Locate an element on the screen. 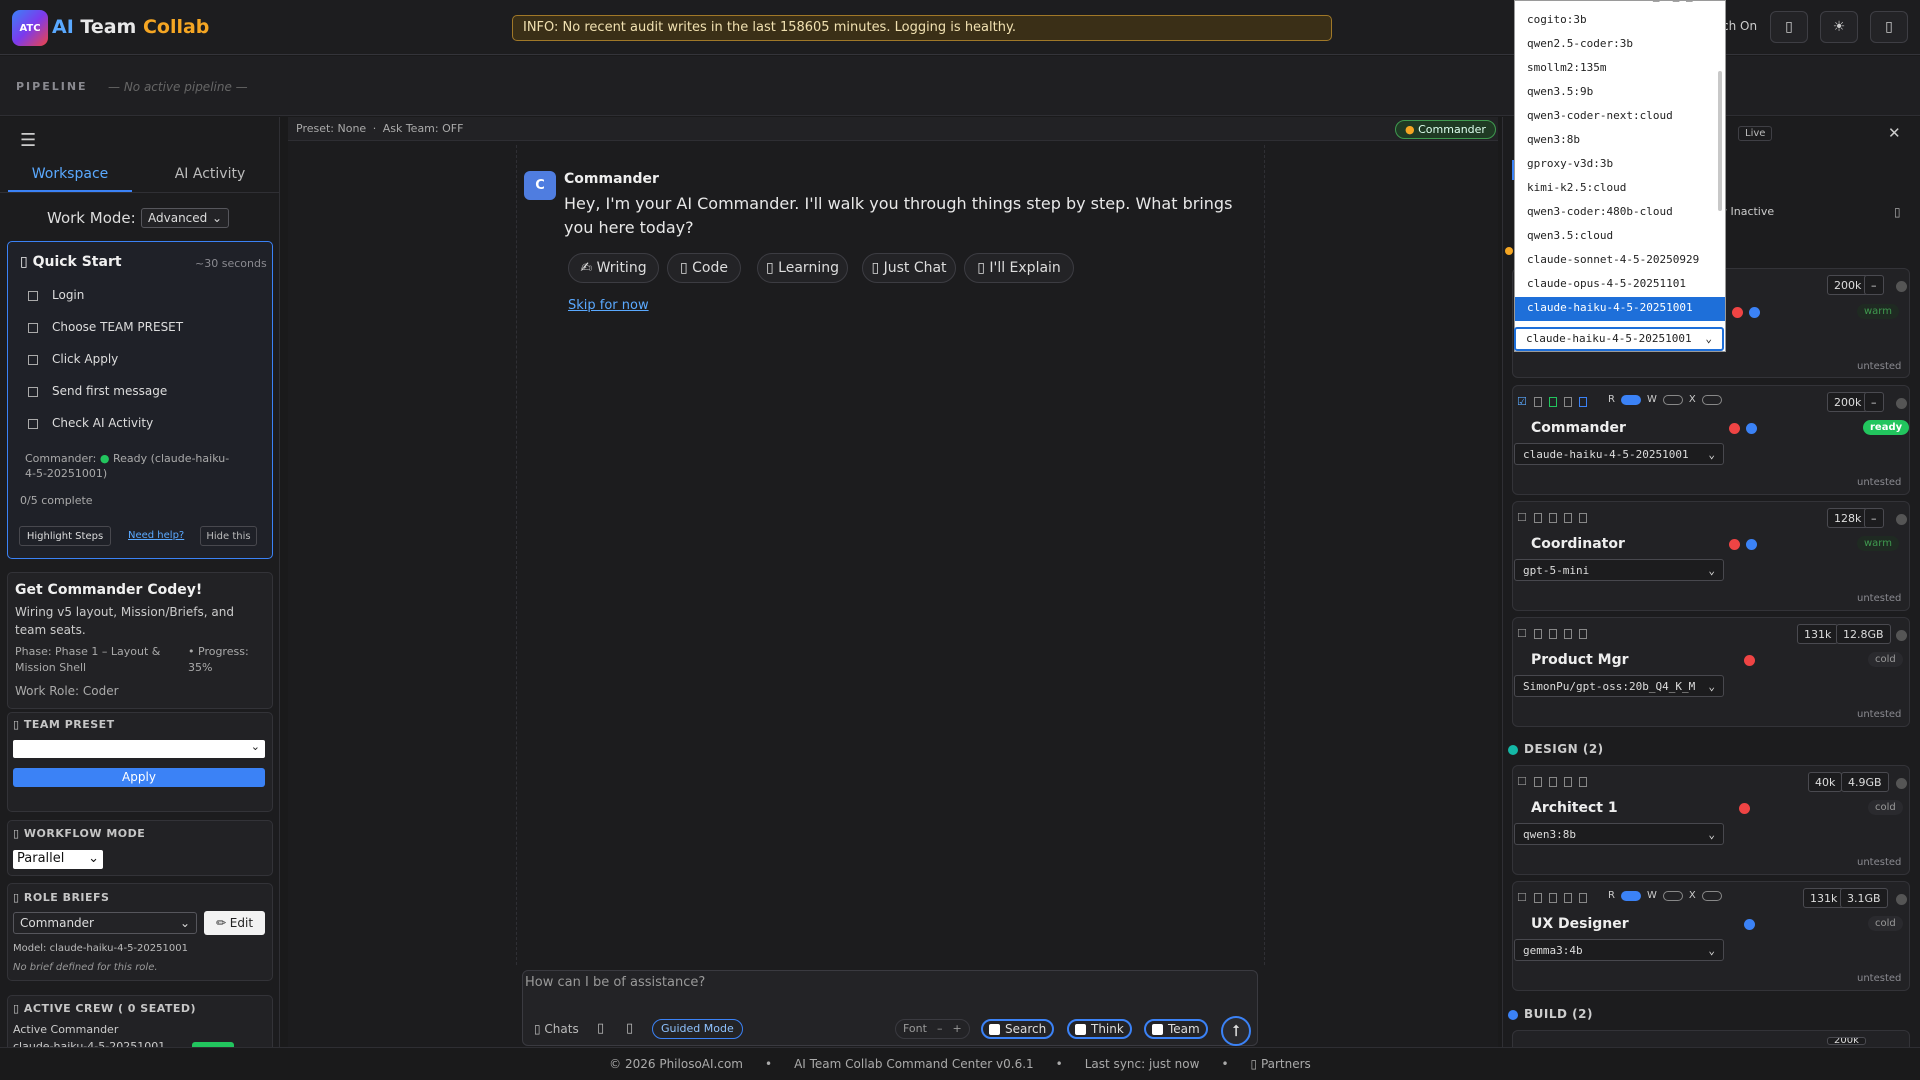 The width and height of the screenshot is (1920, 1080). window-icon: ▯ is located at coordinates (1789, 27).